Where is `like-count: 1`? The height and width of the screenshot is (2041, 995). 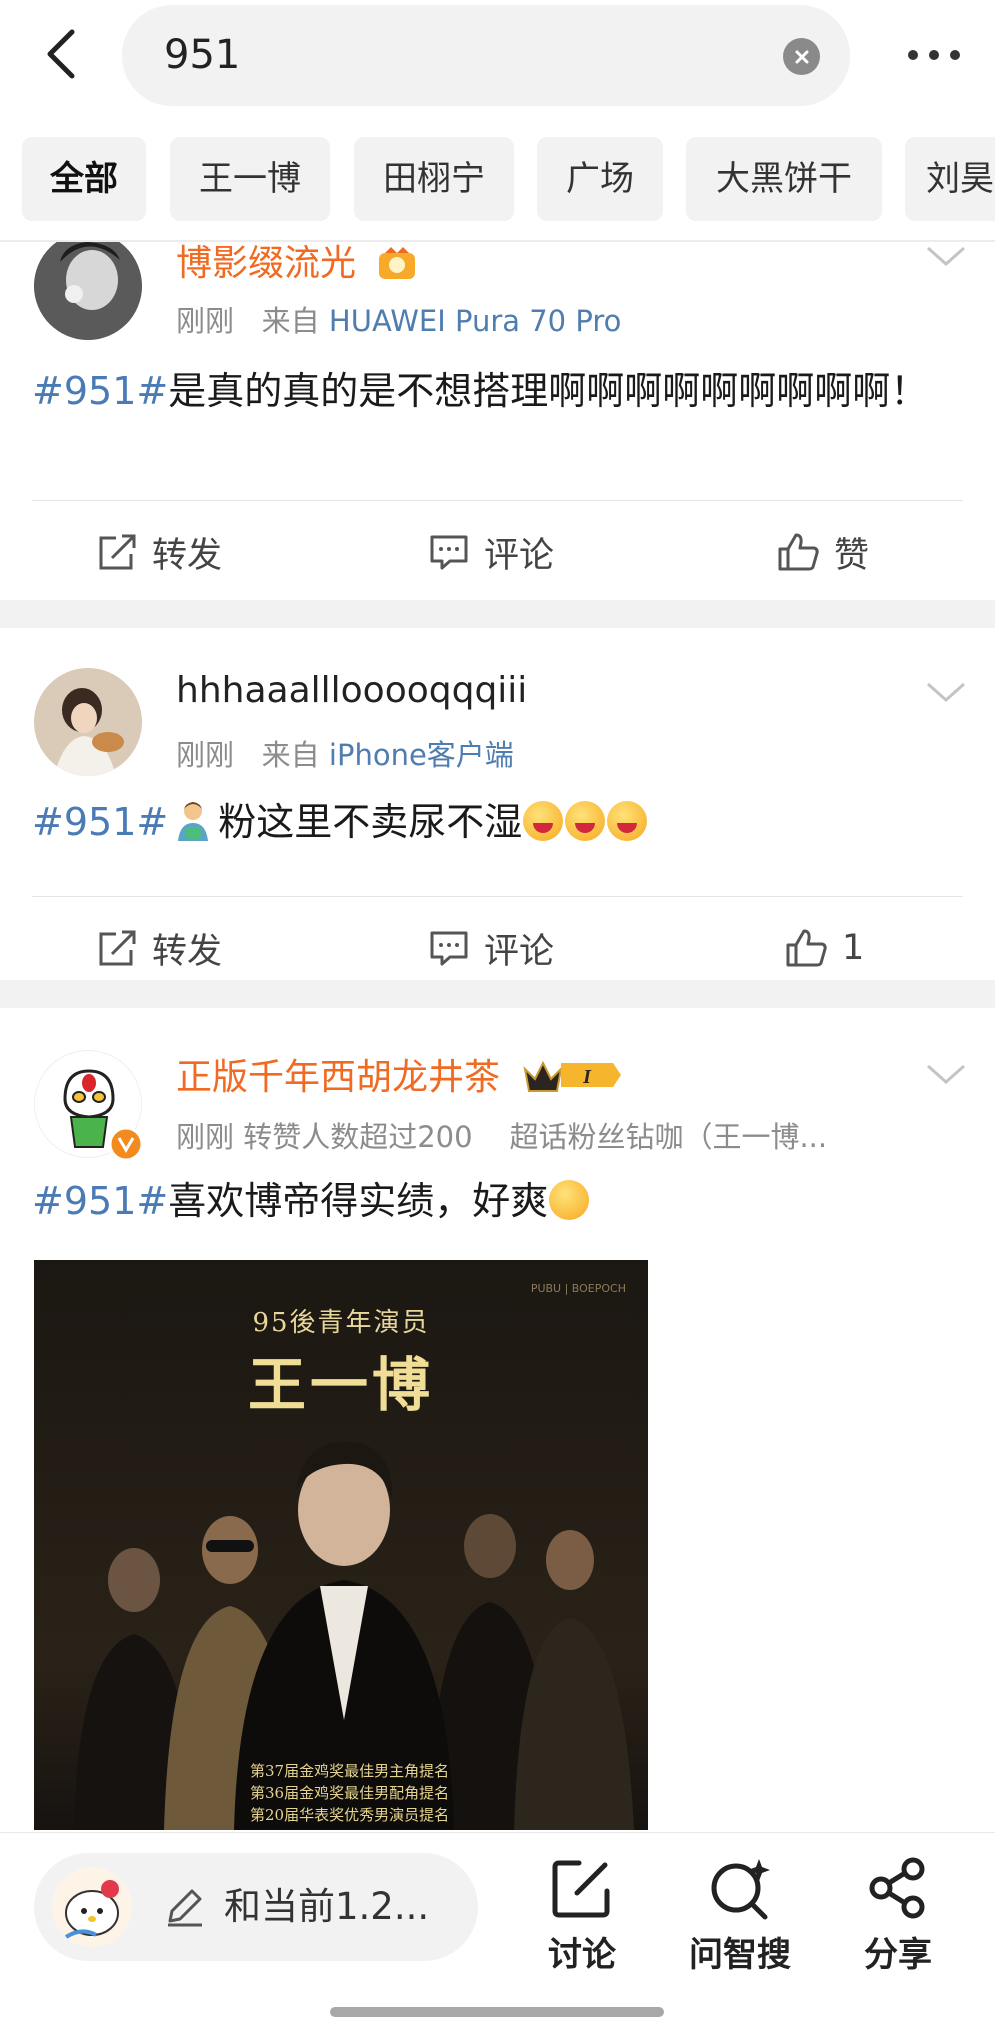 like-count: 1 is located at coordinates (853, 948).